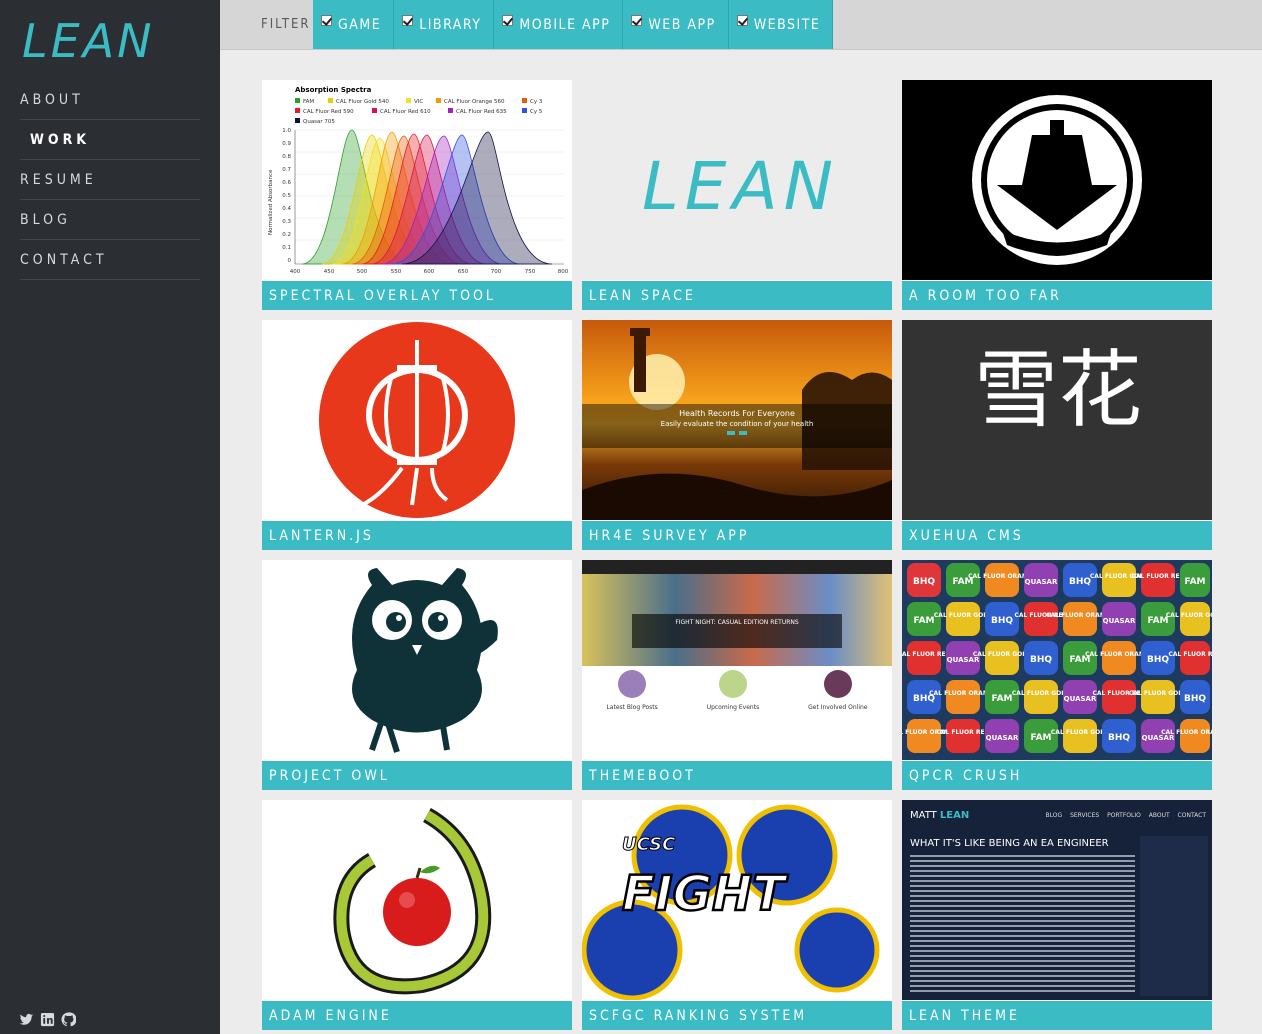  Describe the element at coordinates (418, 102) in the screenshot. I see `svg-text: VIC` at that location.